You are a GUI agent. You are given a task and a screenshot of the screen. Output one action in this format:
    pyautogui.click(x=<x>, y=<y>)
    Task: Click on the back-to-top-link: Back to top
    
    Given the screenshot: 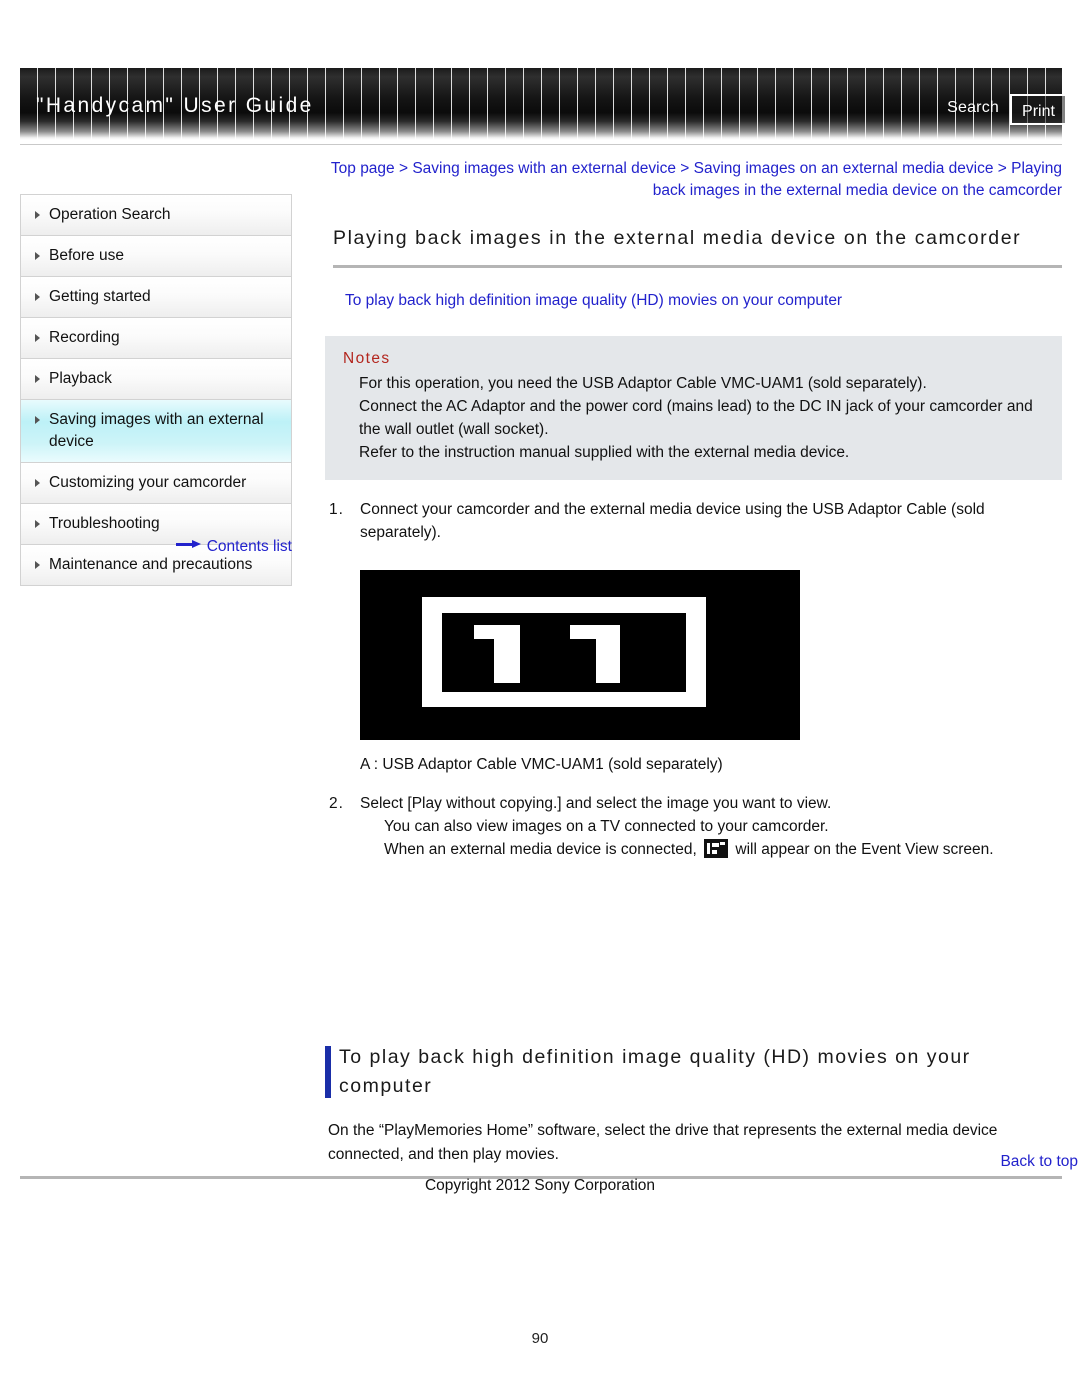 What is the action you would take?
    pyautogui.click(x=1039, y=1162)
    